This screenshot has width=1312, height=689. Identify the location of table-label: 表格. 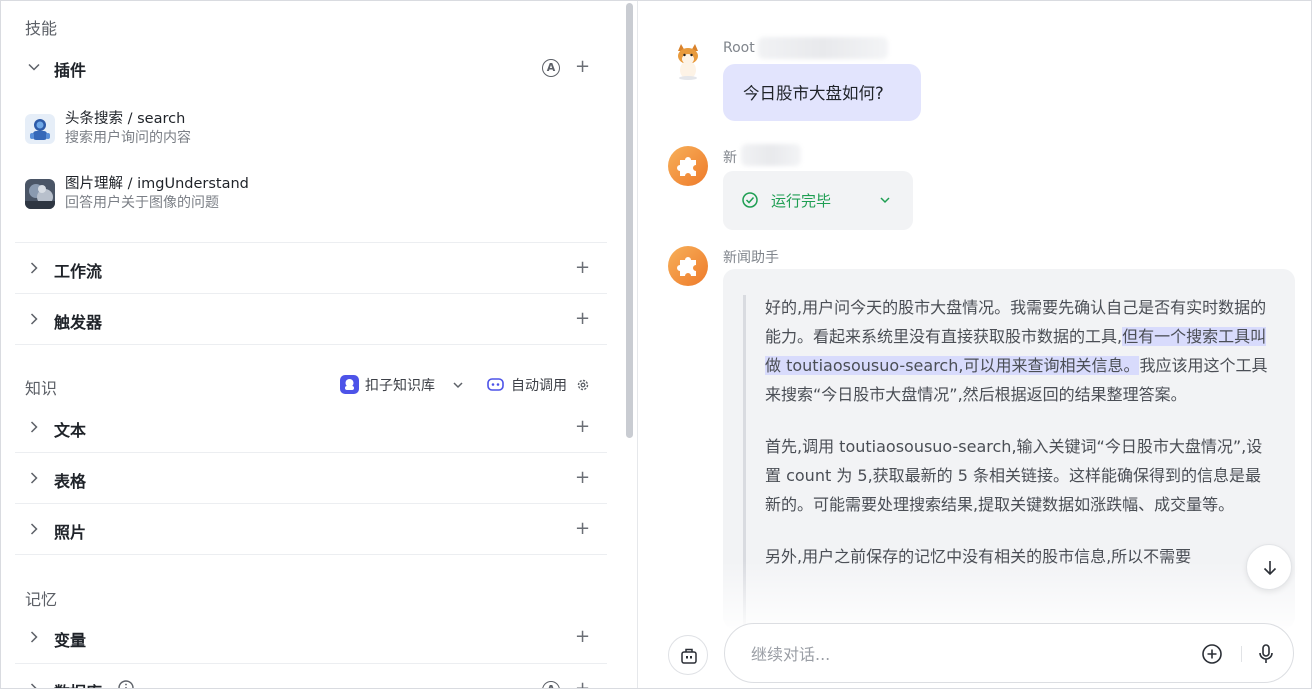
(70, 481).